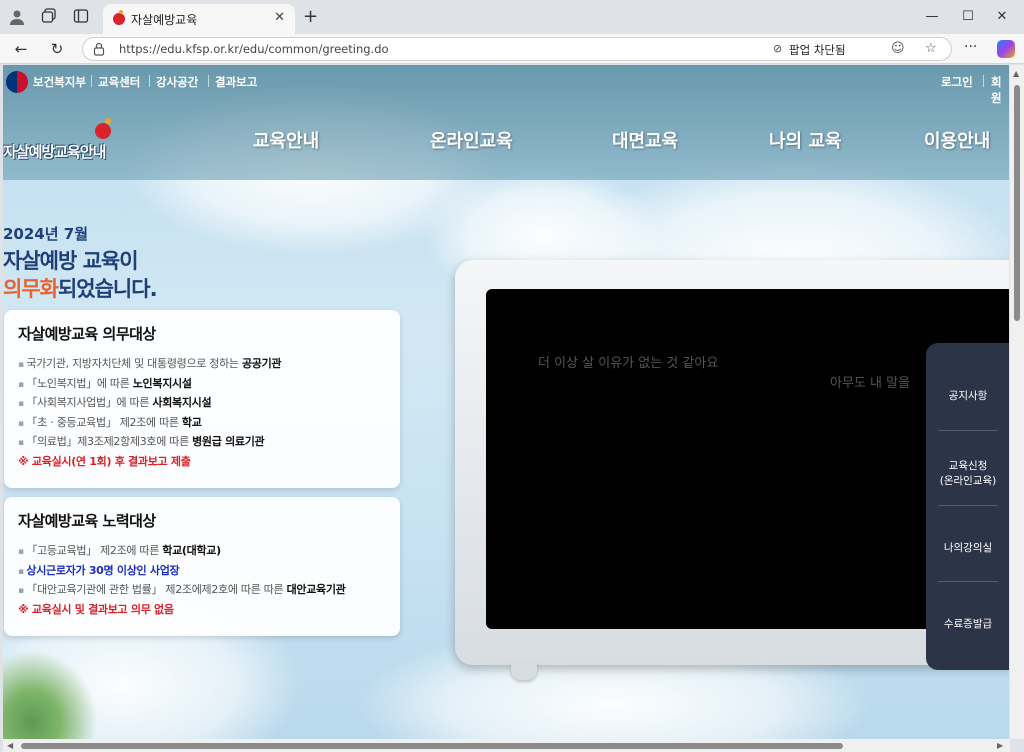  What do you see at coordinates (898, 48) in the screenshot?
I see `emoji-icon: ☺` at bounding box center [898, 48].